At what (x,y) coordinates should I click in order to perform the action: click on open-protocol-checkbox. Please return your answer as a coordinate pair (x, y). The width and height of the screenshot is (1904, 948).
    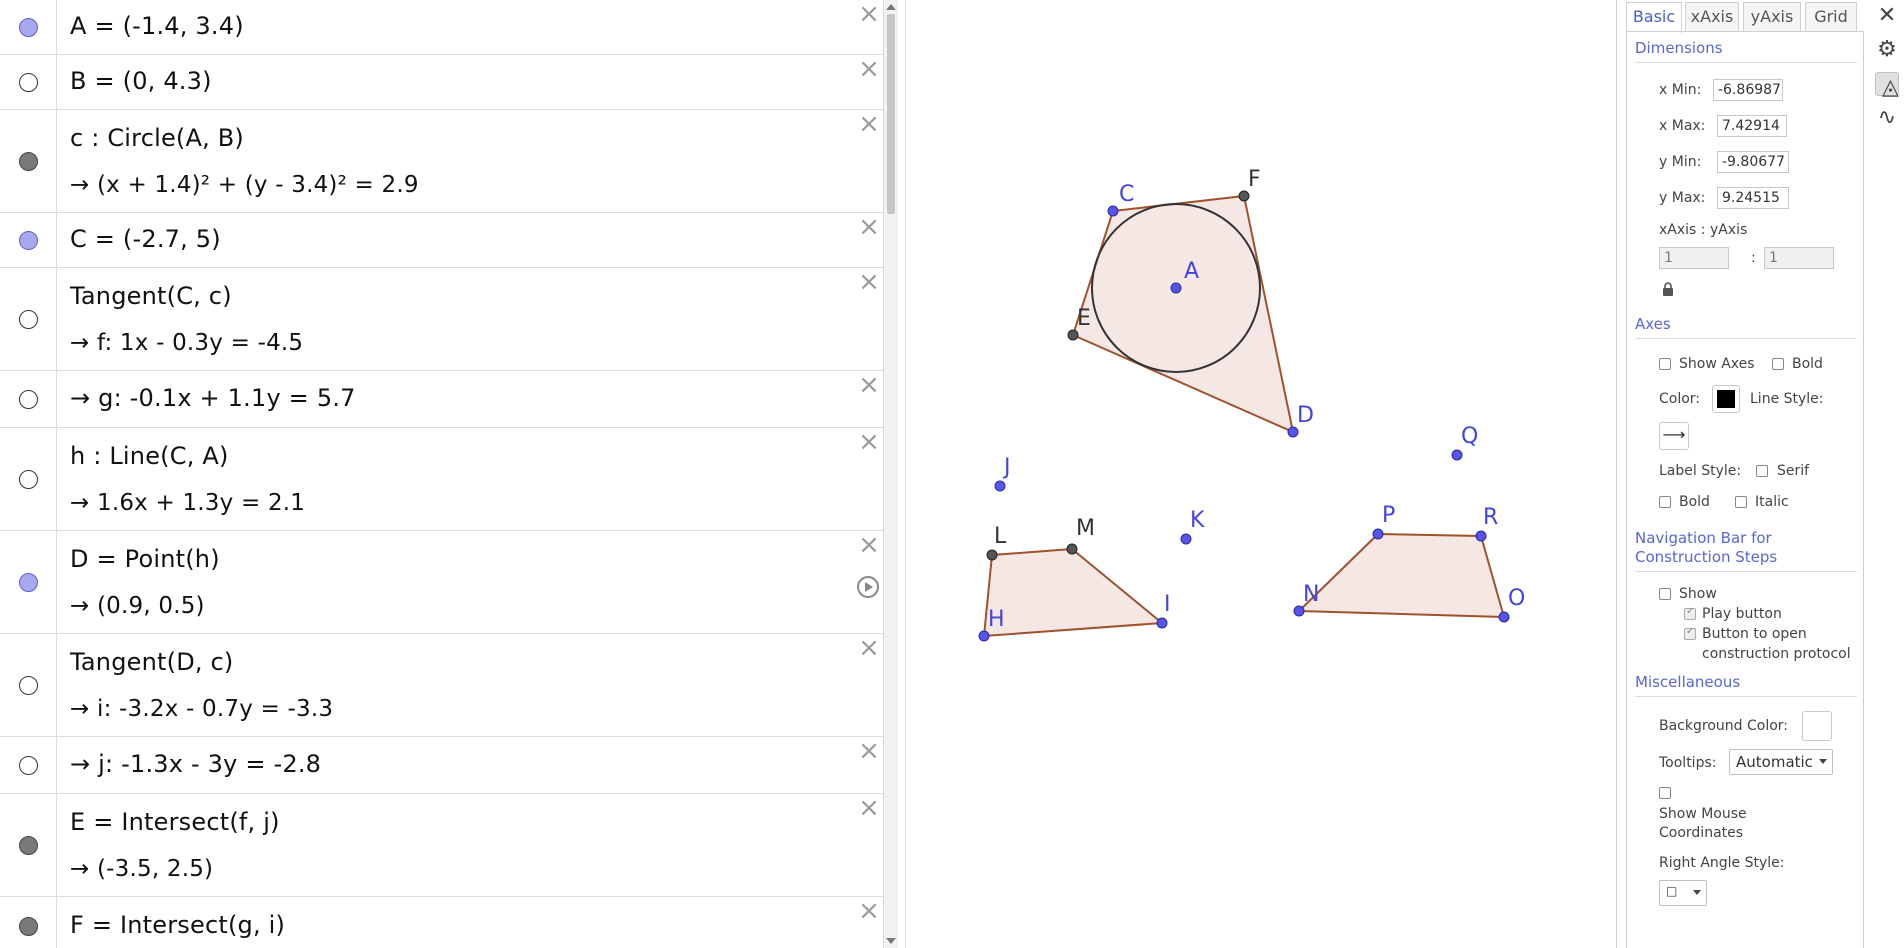
    Looking at the image, I should click on (1690, 633).